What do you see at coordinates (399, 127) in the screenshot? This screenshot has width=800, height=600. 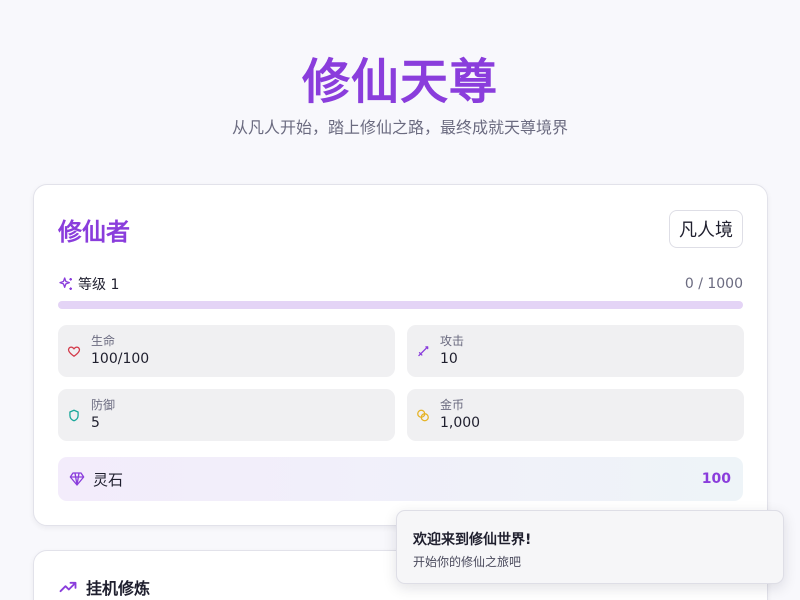 I see `page-subtitle: 从凡人开始，踏上修仙之路，最终成就天尊境界` at bounding box center [399, 127].